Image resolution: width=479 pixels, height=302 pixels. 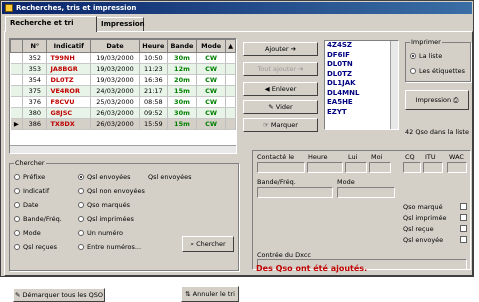 What do you see at coordinates (277, 69) in the screenshot?
I see `add-all-label: Tout ajouter` at bounding box center [277, 69].